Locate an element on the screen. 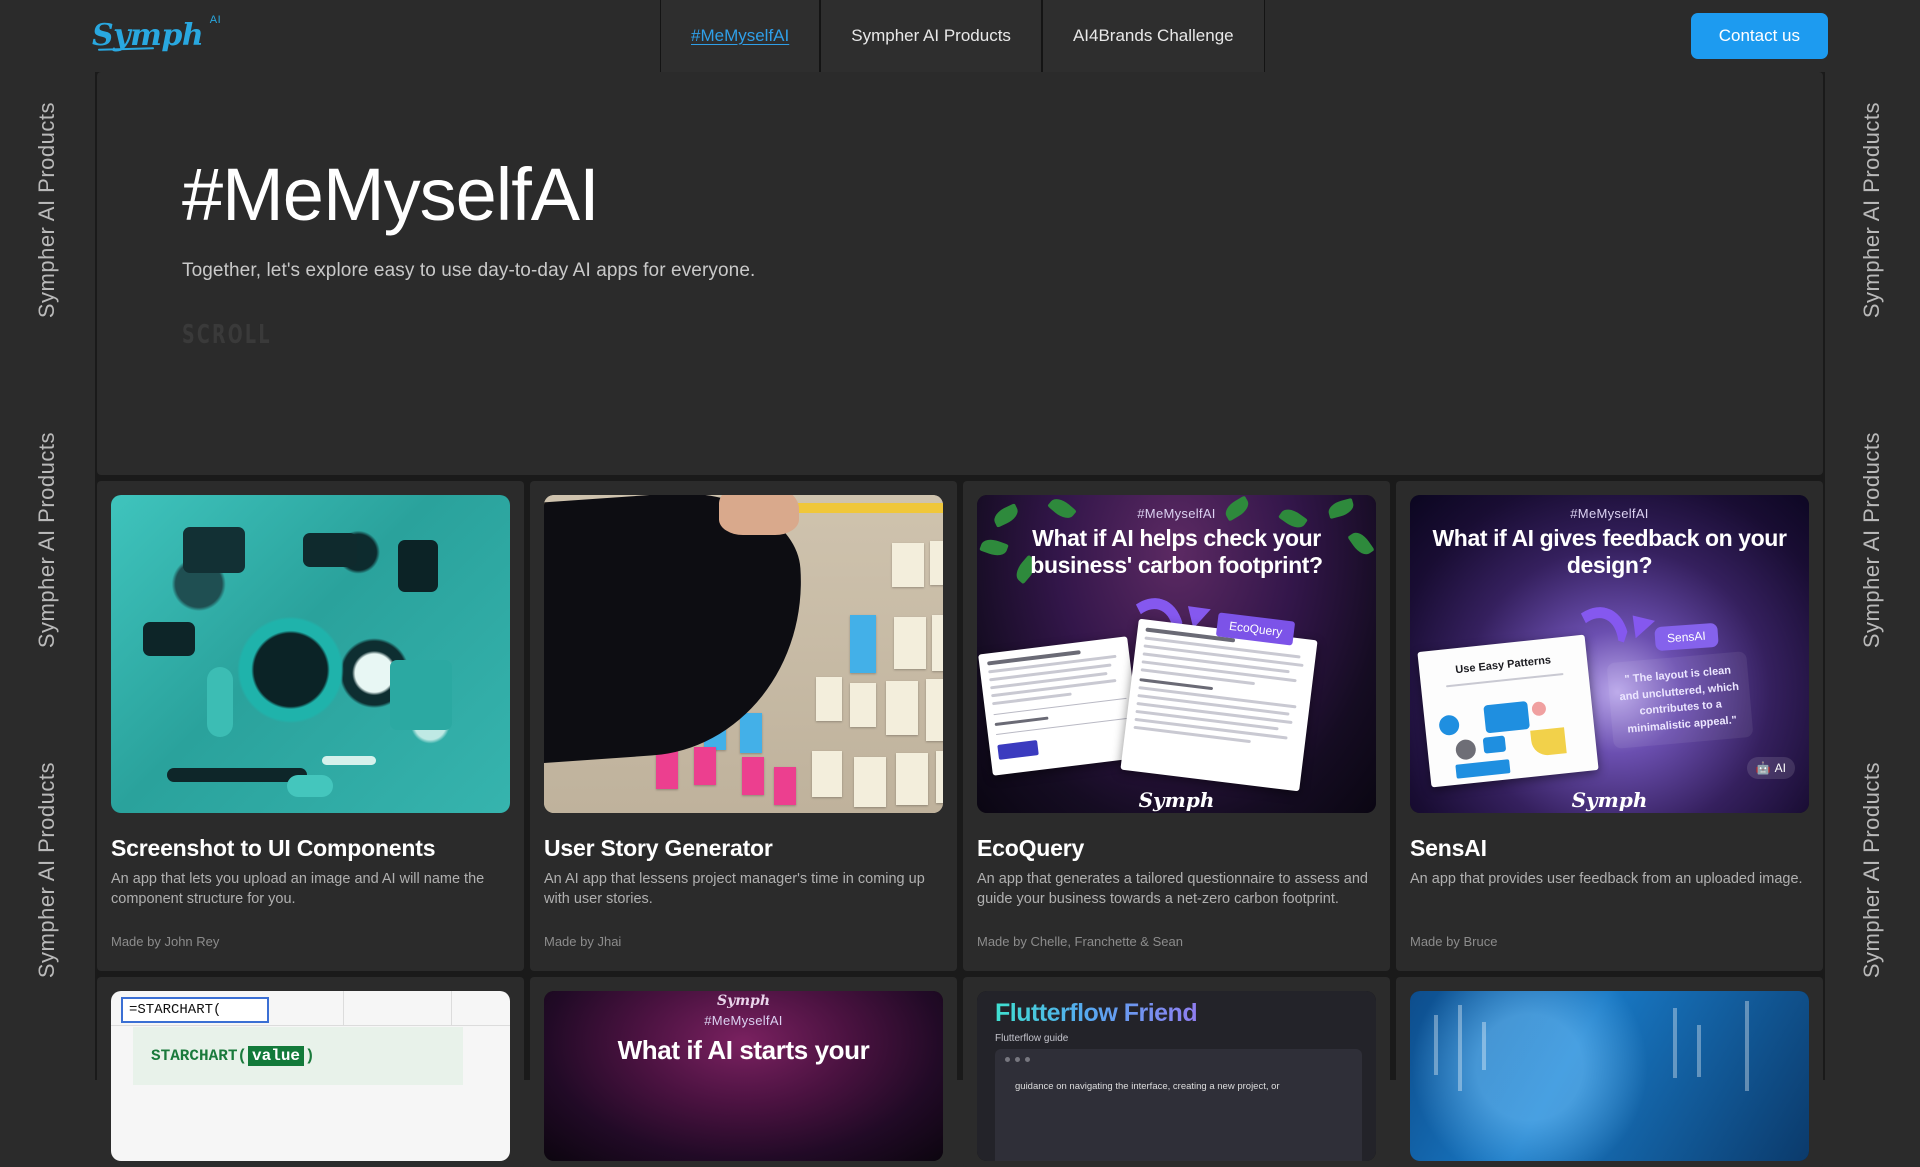 The height and width of the screenshot is (1167, 1920). symph-logo: Symph AI is located at coordinates (156, 33).